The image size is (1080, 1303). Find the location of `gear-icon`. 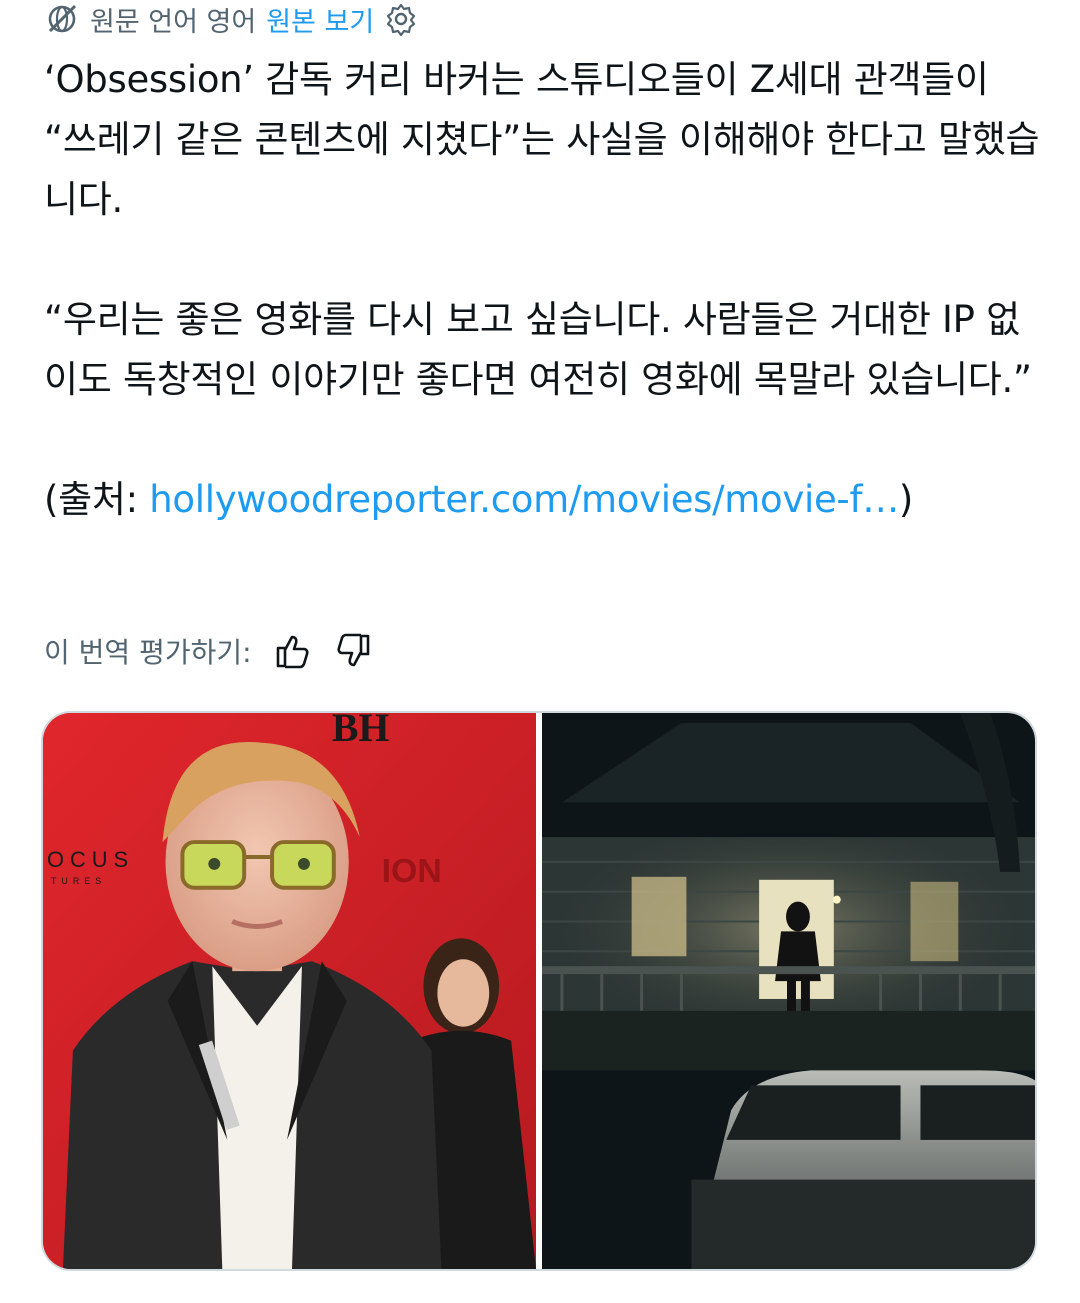

gear-icon is located at coordinates (401, 19).